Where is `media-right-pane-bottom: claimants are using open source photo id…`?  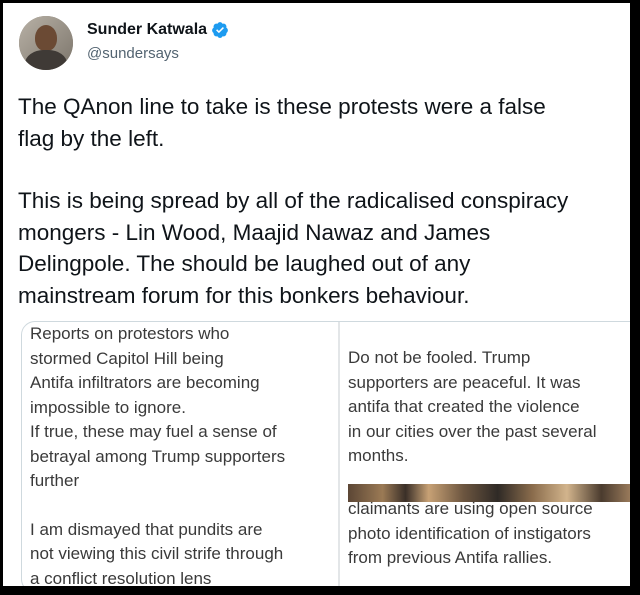 media-right-pane-bottom: claimants are using open source photo id… is located at coordinates (489, 534).